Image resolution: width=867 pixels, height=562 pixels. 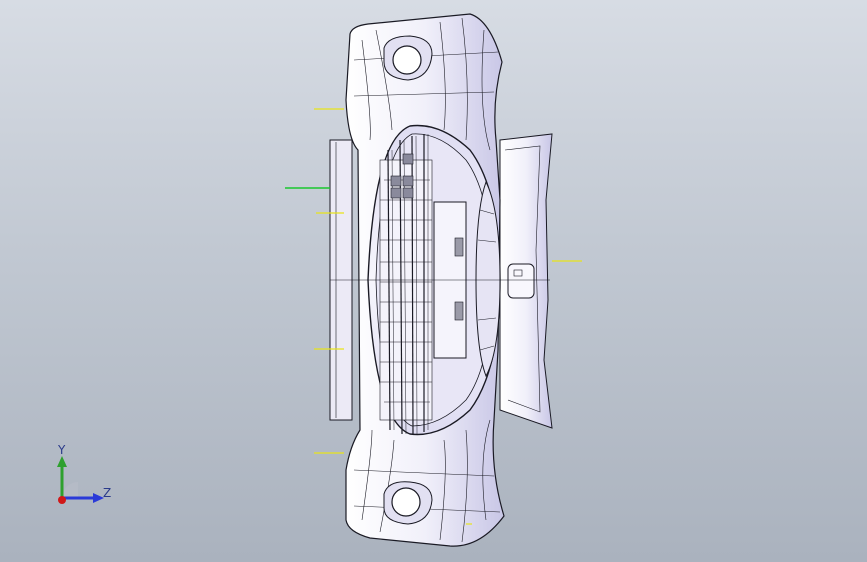 I want to click on y-axis-label: Y, so click(x=62, y=450).